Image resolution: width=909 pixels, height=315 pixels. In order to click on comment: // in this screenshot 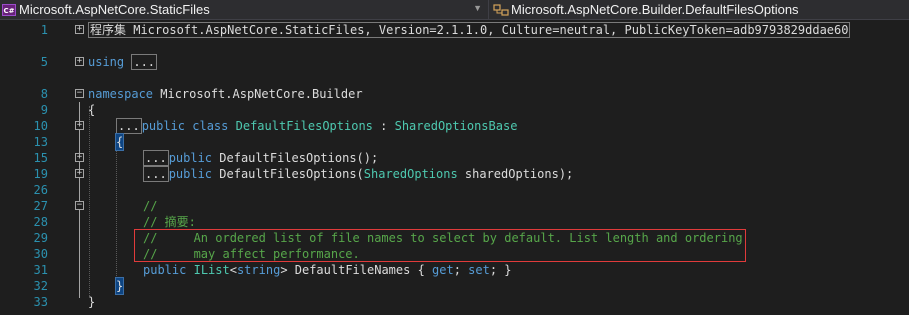, I will do `click(150, 206)`.